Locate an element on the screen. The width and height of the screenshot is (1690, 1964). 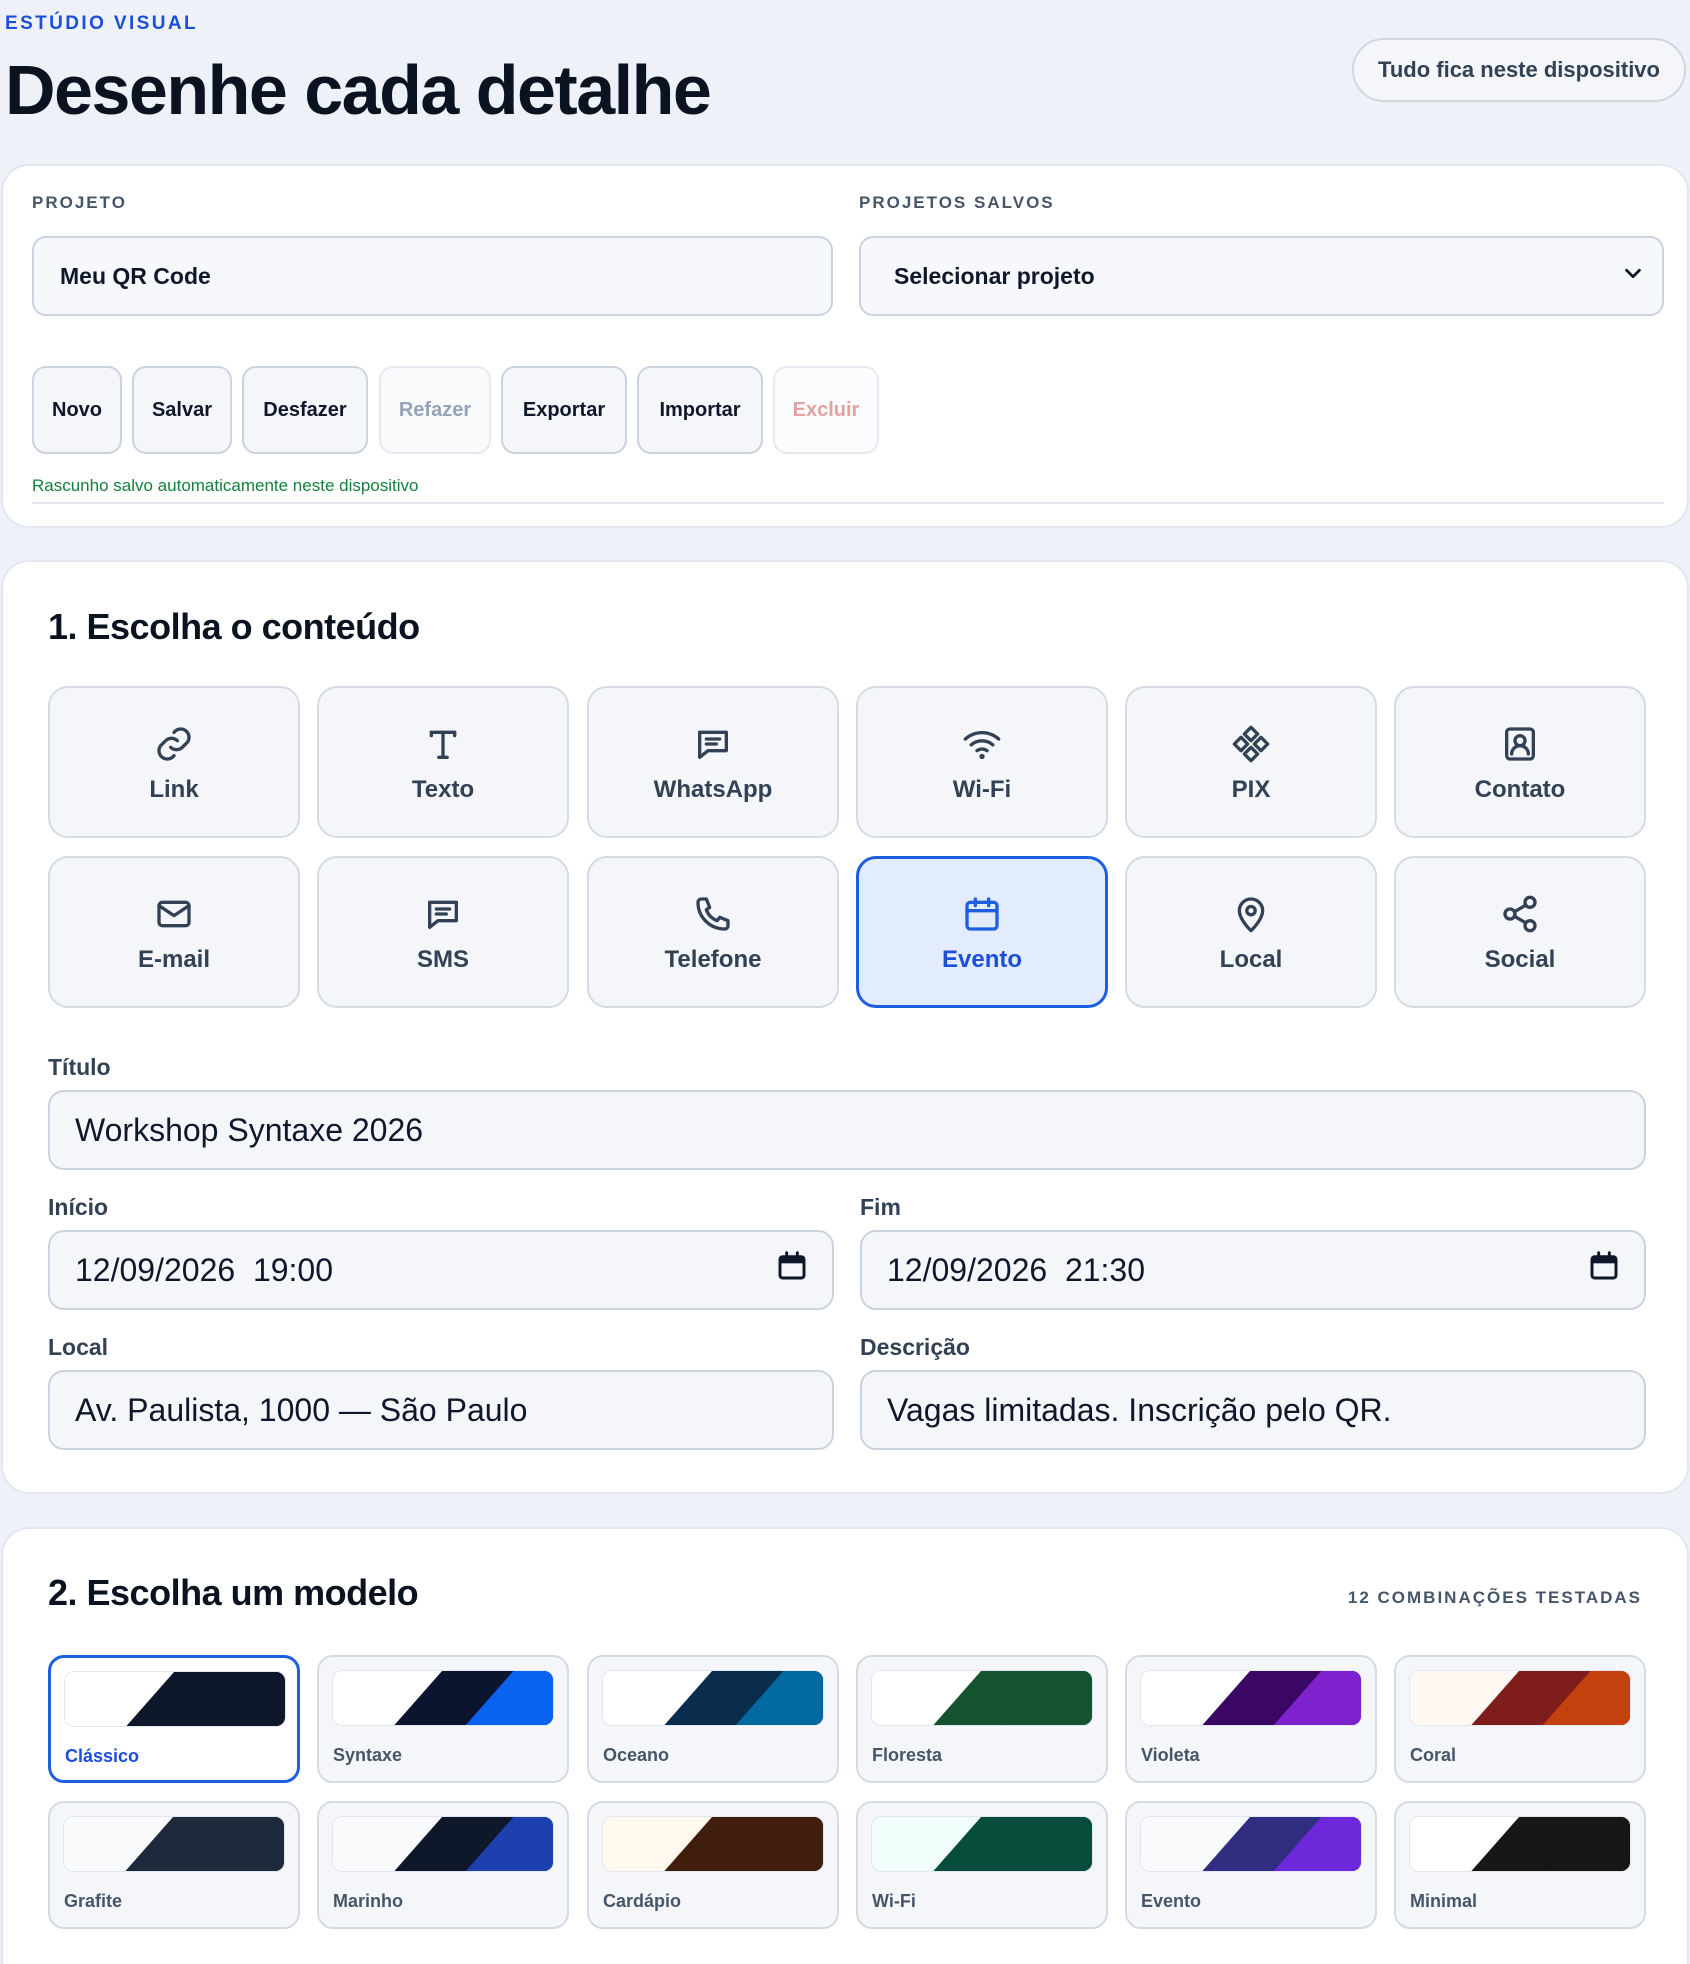
model-name: Grafite is located at coordinates (93, 1901).